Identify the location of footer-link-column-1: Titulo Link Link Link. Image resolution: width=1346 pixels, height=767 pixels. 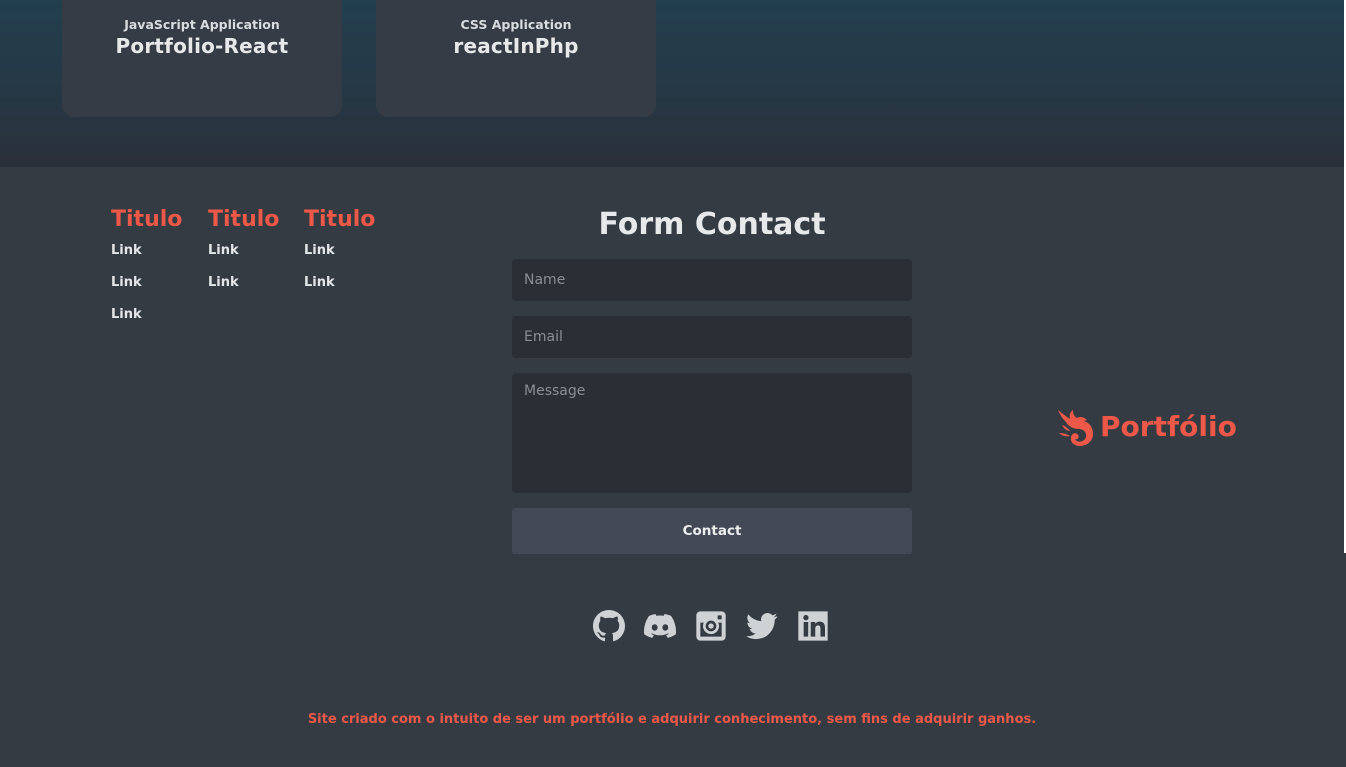
(146, 272).